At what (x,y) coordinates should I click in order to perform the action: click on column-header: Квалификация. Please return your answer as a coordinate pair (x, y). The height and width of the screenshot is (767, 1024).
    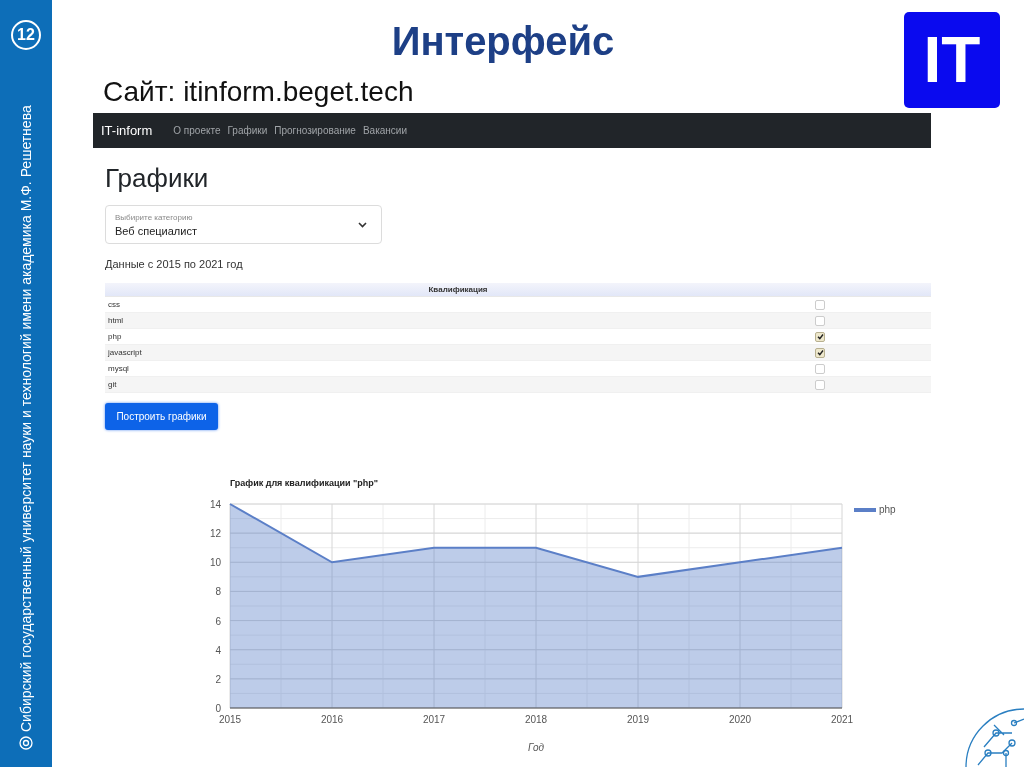
    Looking at the image, I should click on (458, 290).